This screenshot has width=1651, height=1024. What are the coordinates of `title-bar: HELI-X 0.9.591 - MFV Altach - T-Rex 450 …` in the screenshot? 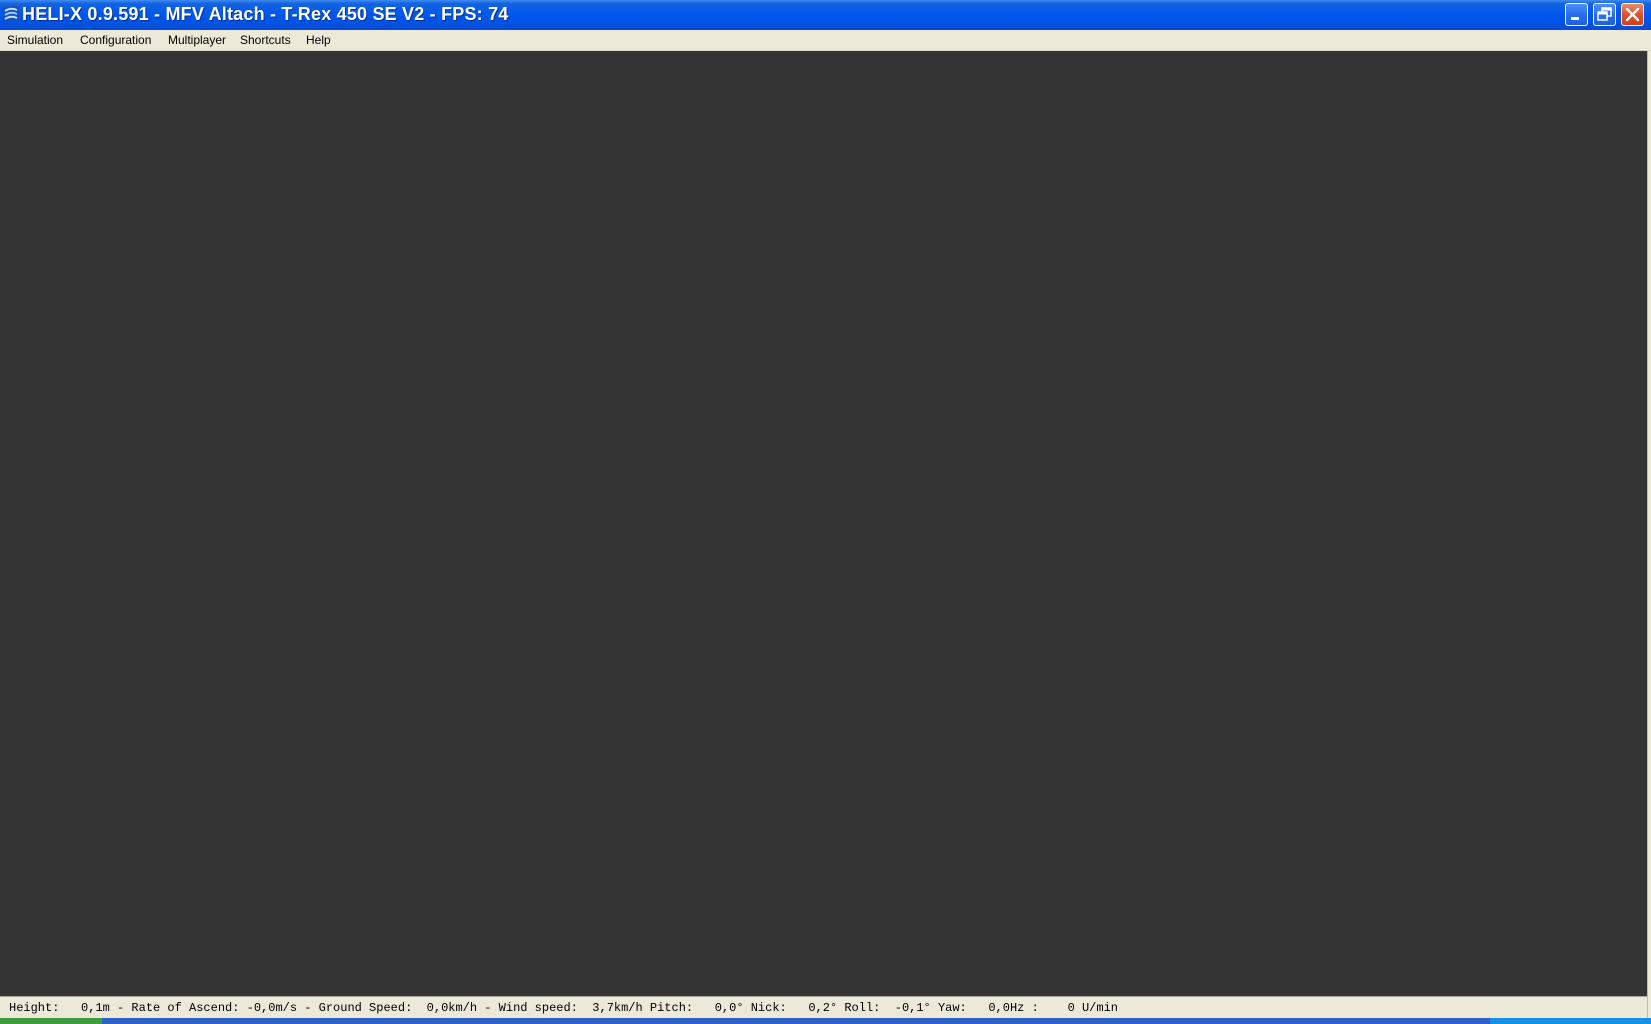 It's located at (825, 15).